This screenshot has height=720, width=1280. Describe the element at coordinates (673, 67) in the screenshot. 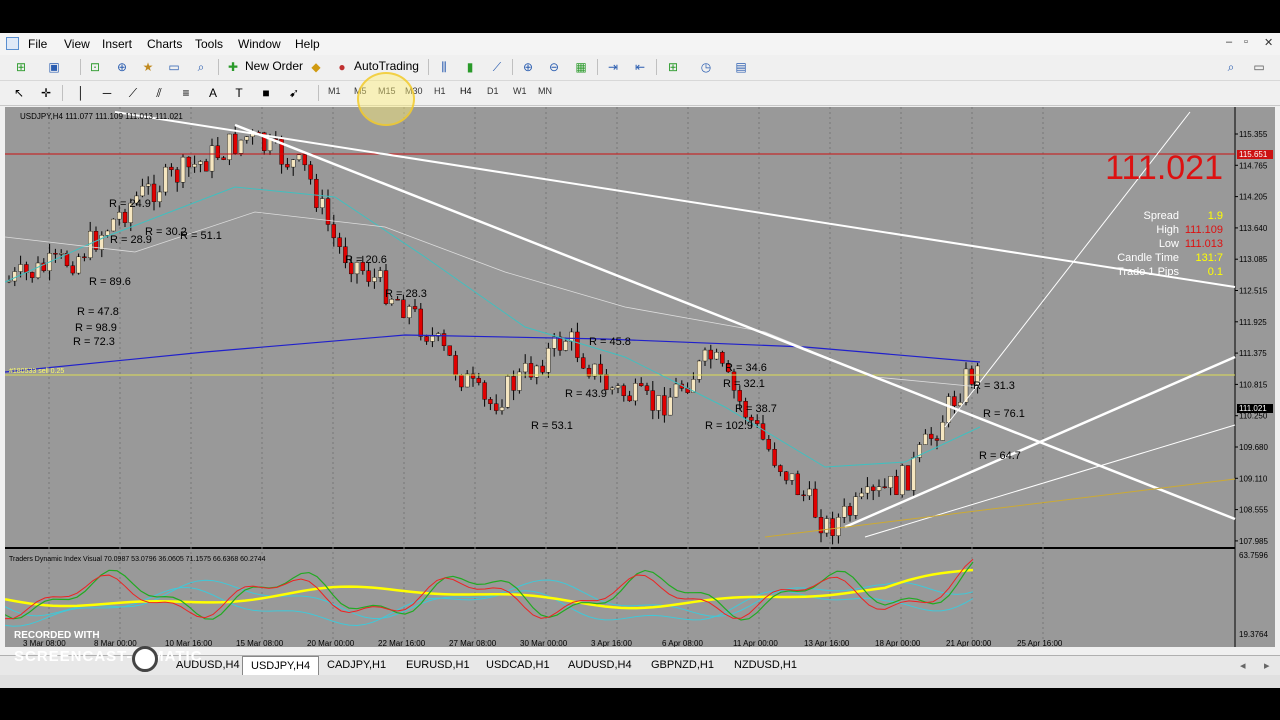

I see `indicators-icon: ⊞` at that location.